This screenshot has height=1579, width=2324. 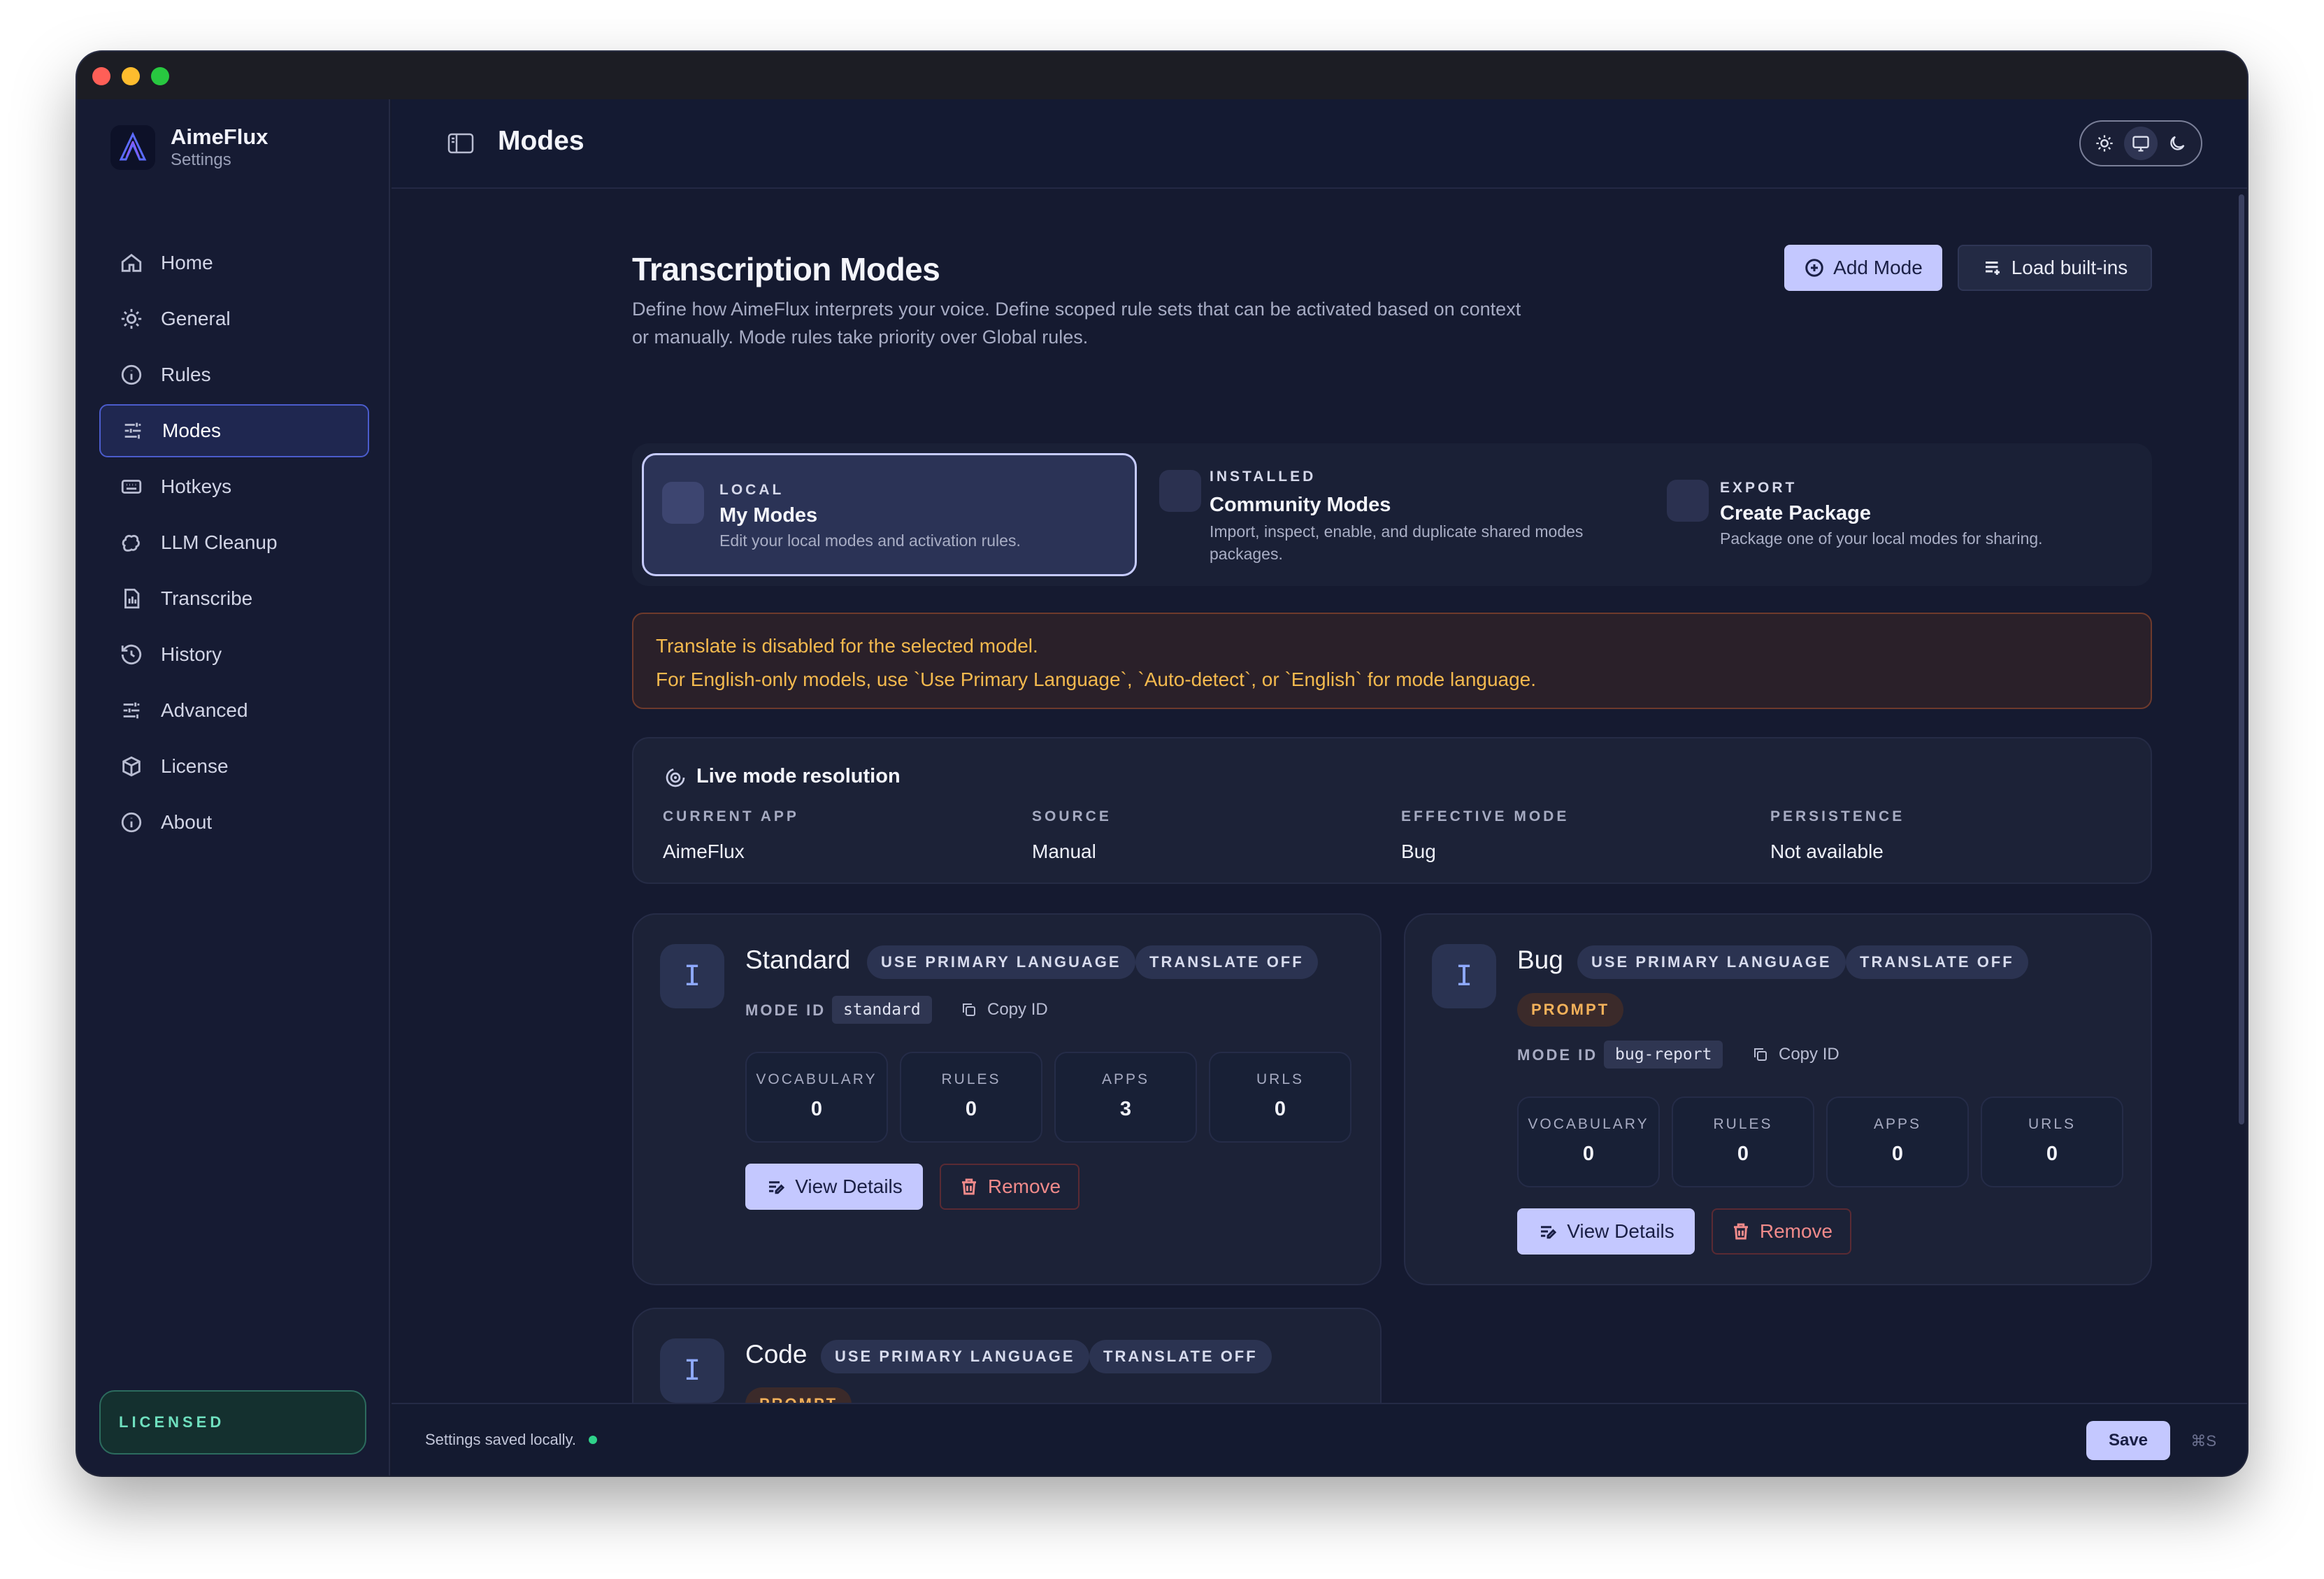 I want to click on load-built-ins-label: Load built-ins, so click(x=2069, y=267).